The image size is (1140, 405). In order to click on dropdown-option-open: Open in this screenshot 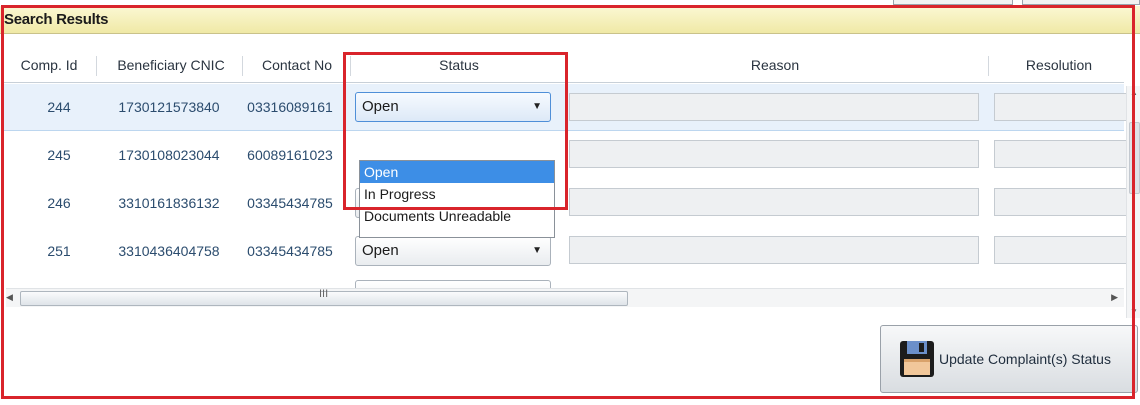, I will do `click(457, 172)`.